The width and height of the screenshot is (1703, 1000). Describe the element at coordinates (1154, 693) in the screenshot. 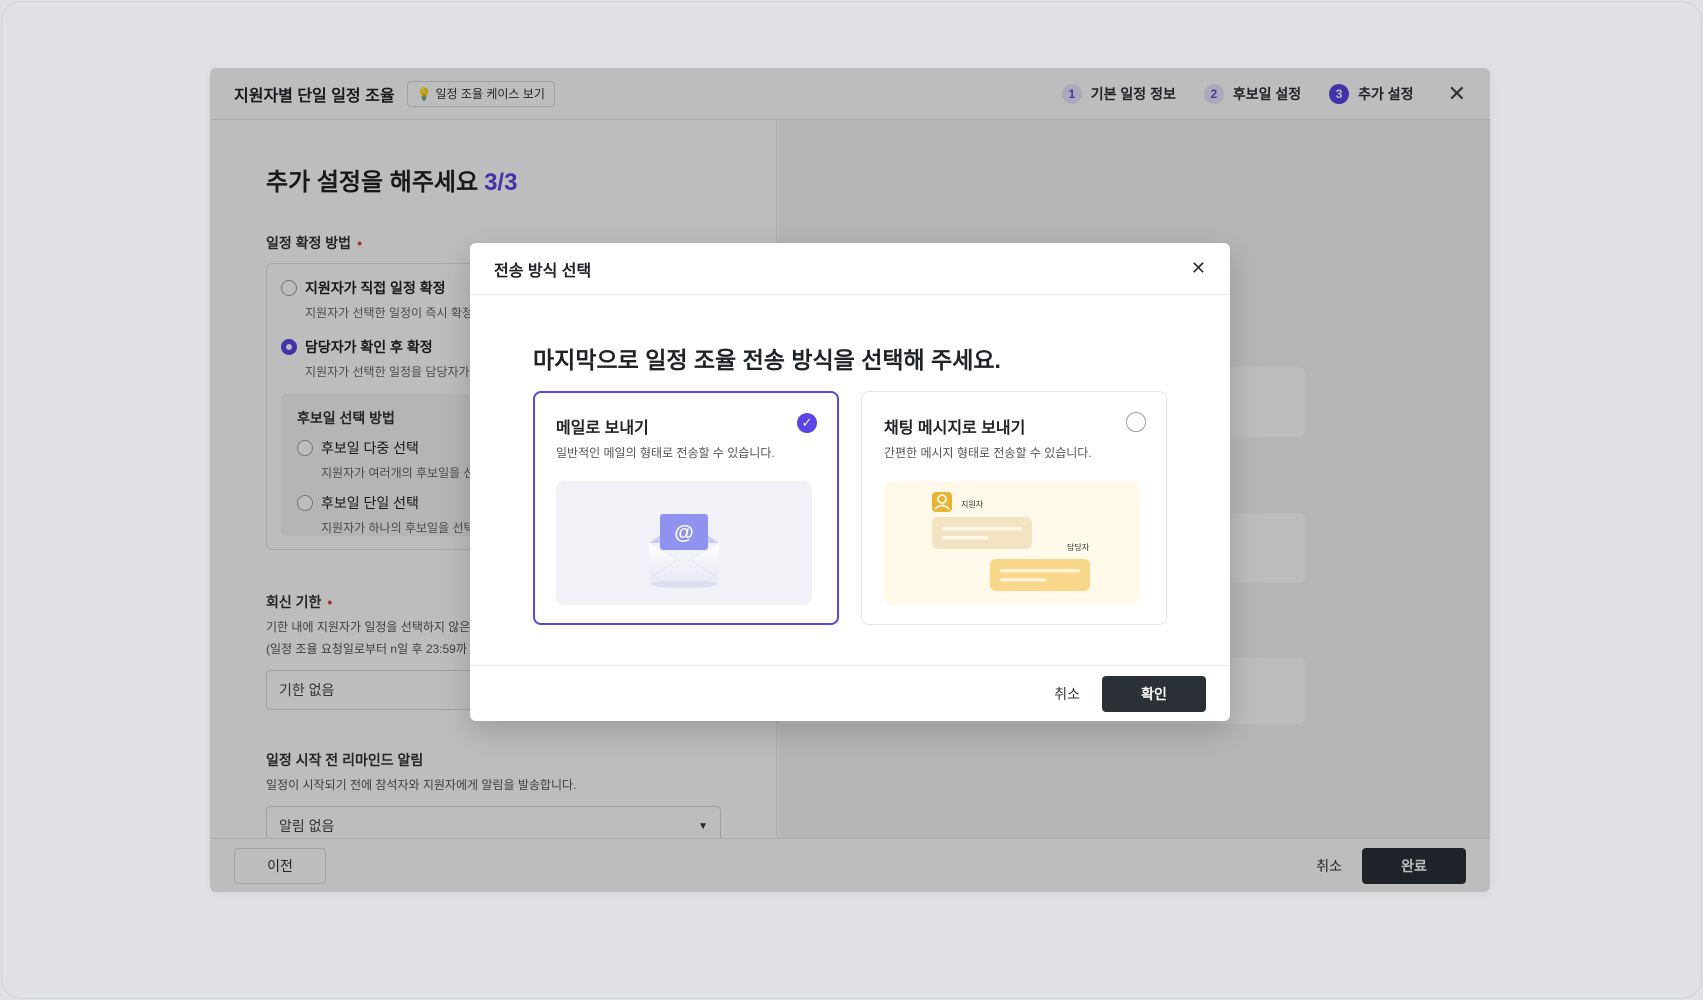

I see `dialog-confirm-button: 확인` at that location.